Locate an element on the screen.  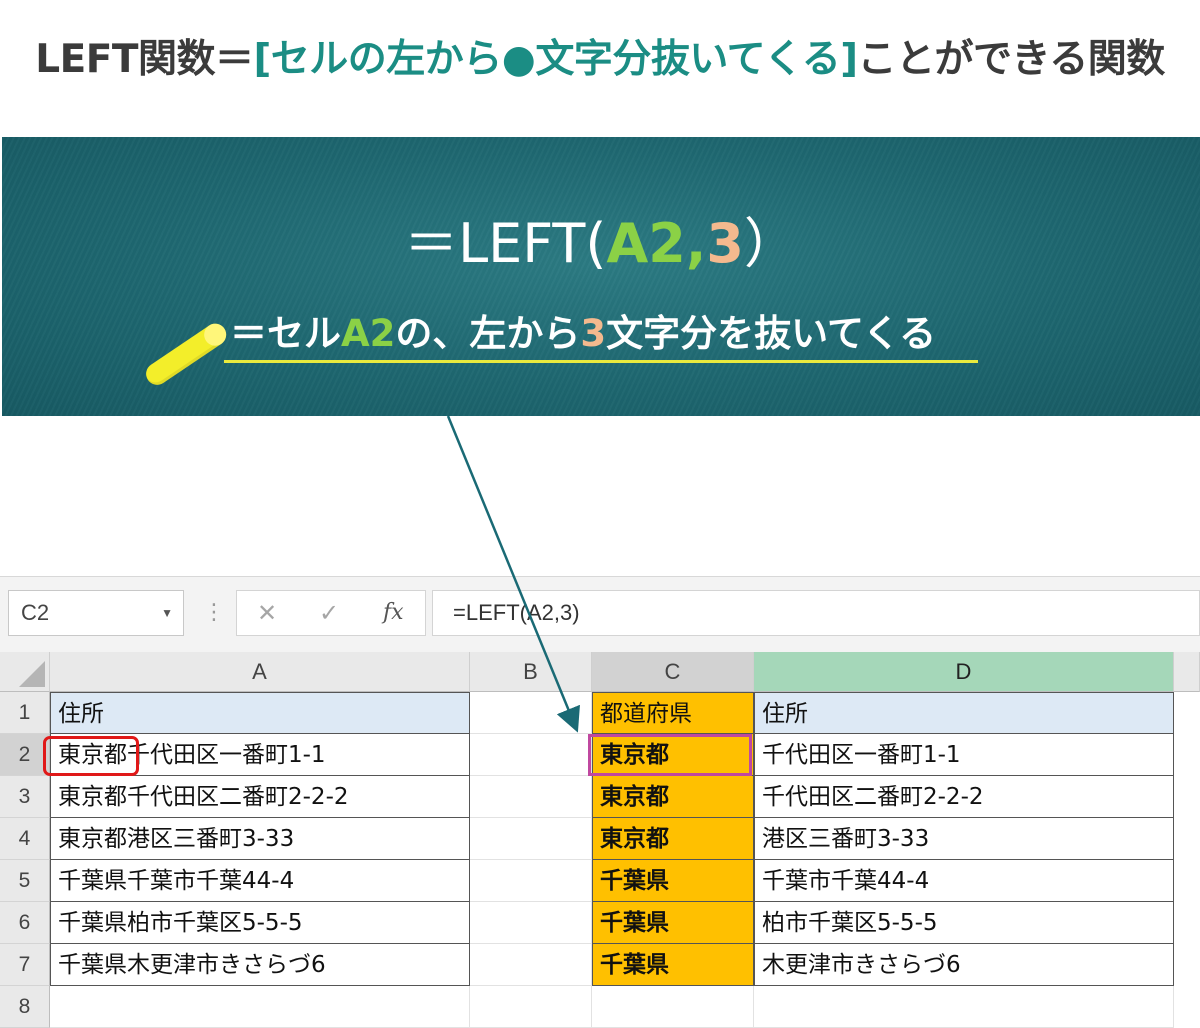
cell-a: 千葉県木更津市きさらづ6 is located at coordinates (260, 965).